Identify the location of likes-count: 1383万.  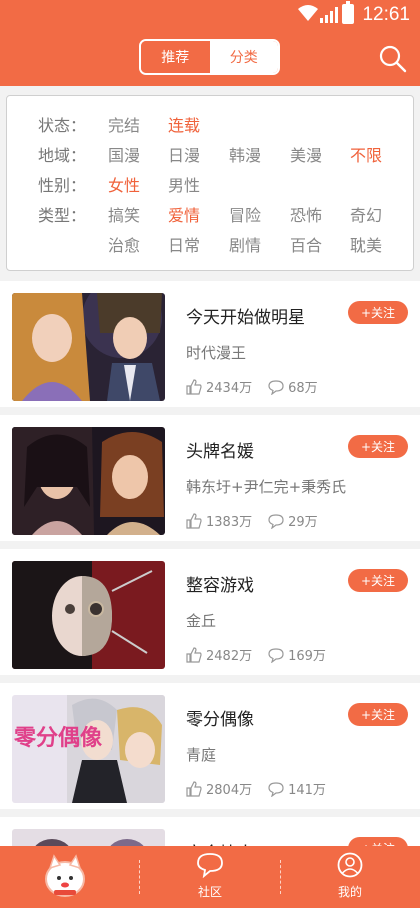
(229, 522).